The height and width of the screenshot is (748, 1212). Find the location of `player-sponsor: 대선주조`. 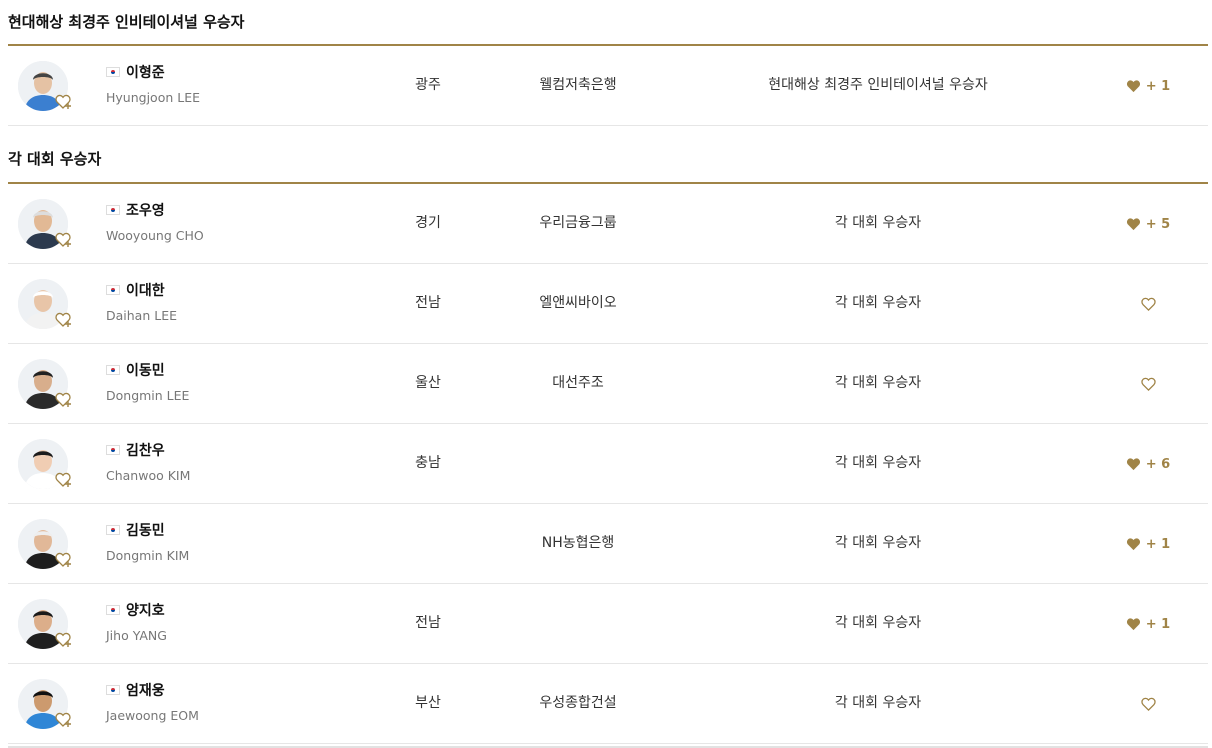

player-sponsor: 대선주조 is located at coordinates (578, 383).